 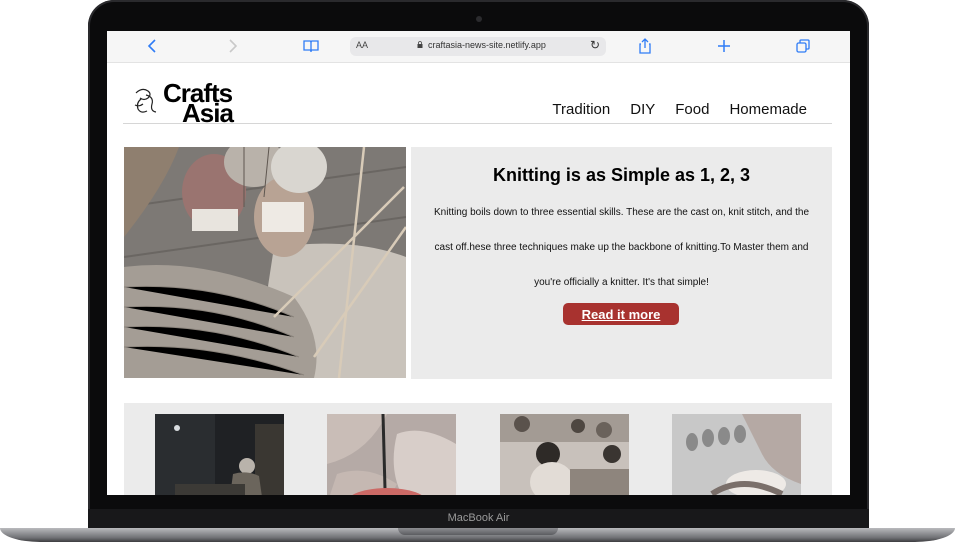 I want to click on hero-title: Knitting is as Simple as 1, 2, 3, so click(x=621, y=175).